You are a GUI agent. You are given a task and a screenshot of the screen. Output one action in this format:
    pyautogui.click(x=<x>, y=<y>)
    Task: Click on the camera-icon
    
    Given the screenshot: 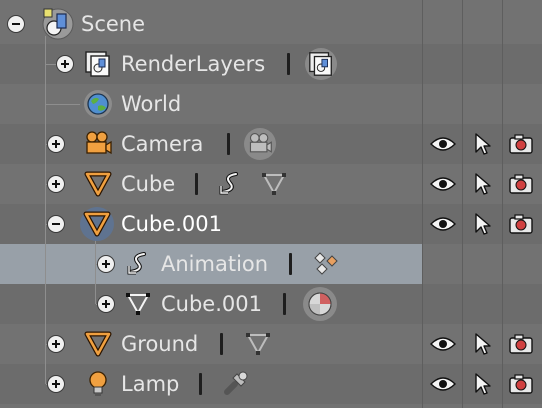 What is the action you would take?
    pyautogui.click(x=98, y=144)
    